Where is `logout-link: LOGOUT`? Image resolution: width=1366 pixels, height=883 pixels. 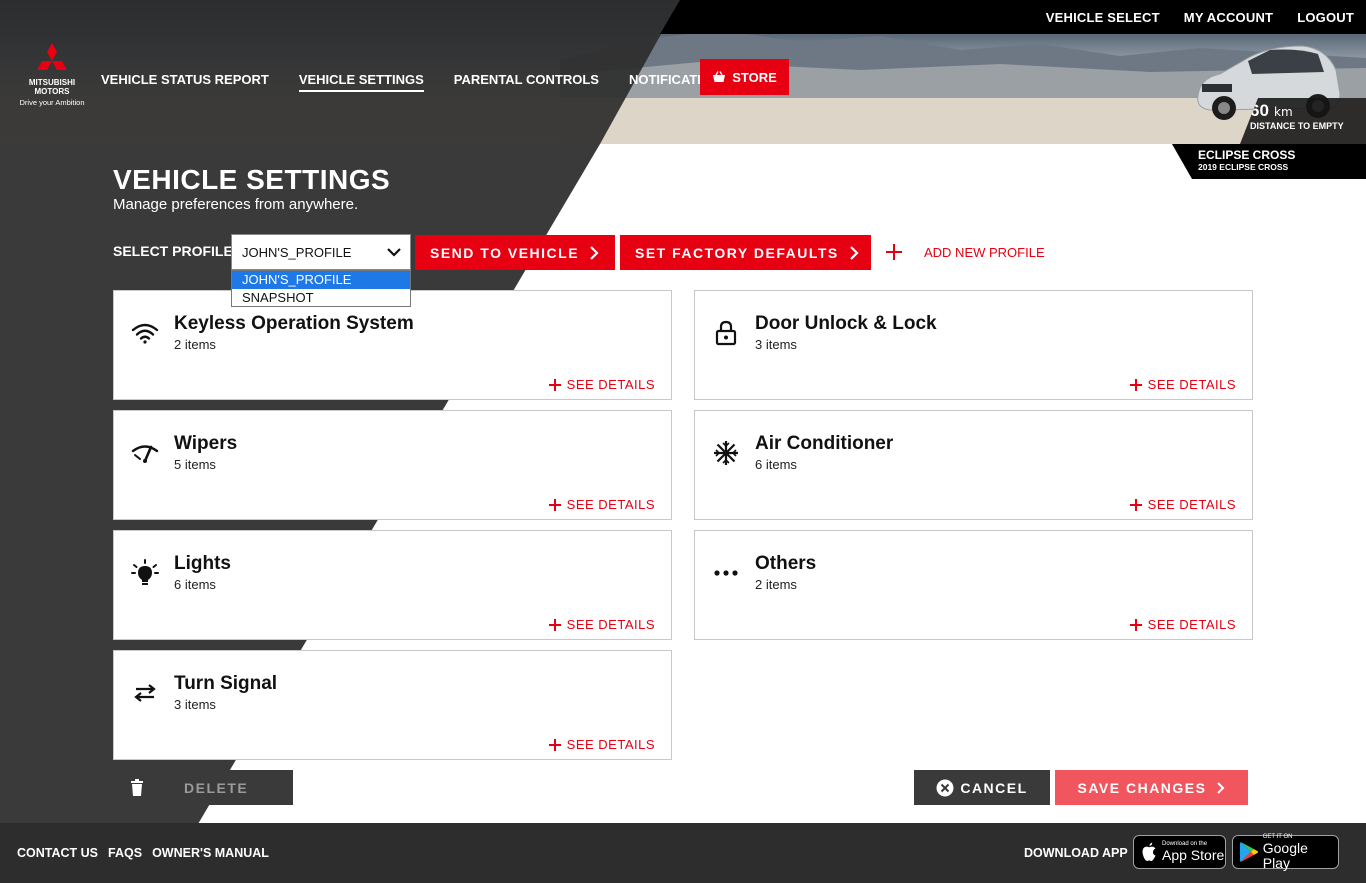 logout-link: LOGOUT is located at coordinates (1325, 17).